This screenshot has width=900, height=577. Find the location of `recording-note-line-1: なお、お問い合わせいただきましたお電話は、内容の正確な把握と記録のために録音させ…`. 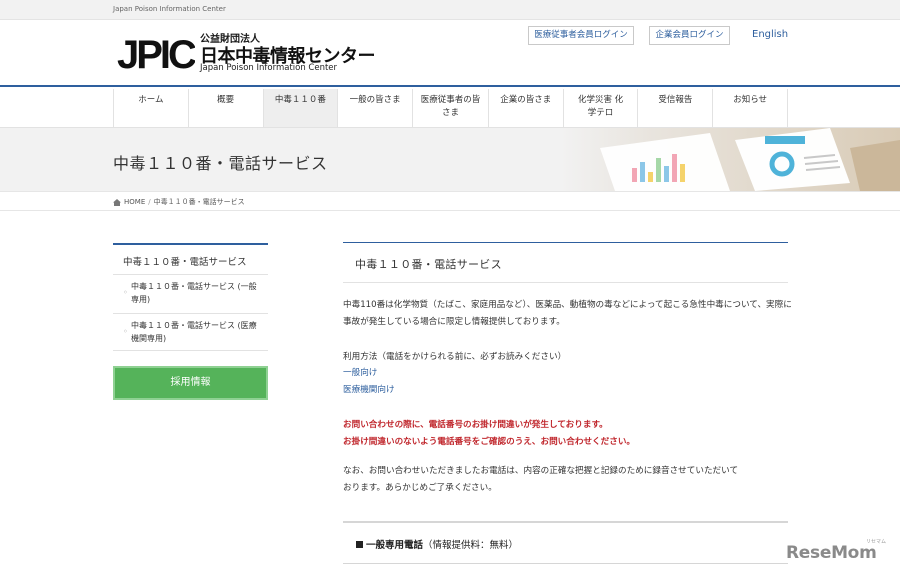

recording-note-line-1: なお、お問い合わせいただきましたお電話は、内容の正確な把握と記録のために録音させ… is located at coordinates (541, 471).